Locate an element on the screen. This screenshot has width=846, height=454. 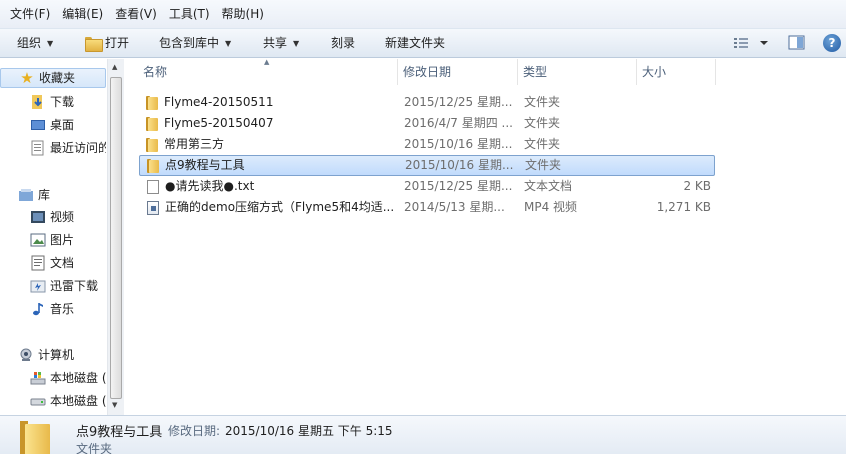
file-row: Flyme4-20150511 2015/12/25 星期... 文件夹 is located at coordinates (427, 102).